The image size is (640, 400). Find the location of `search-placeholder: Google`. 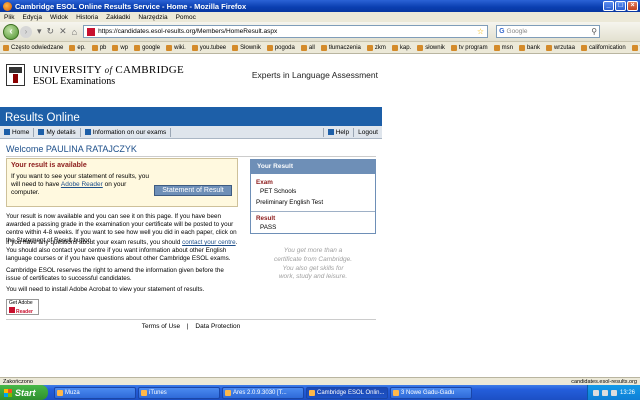

search-placeholder: Google is located at coordinates (517, 31).